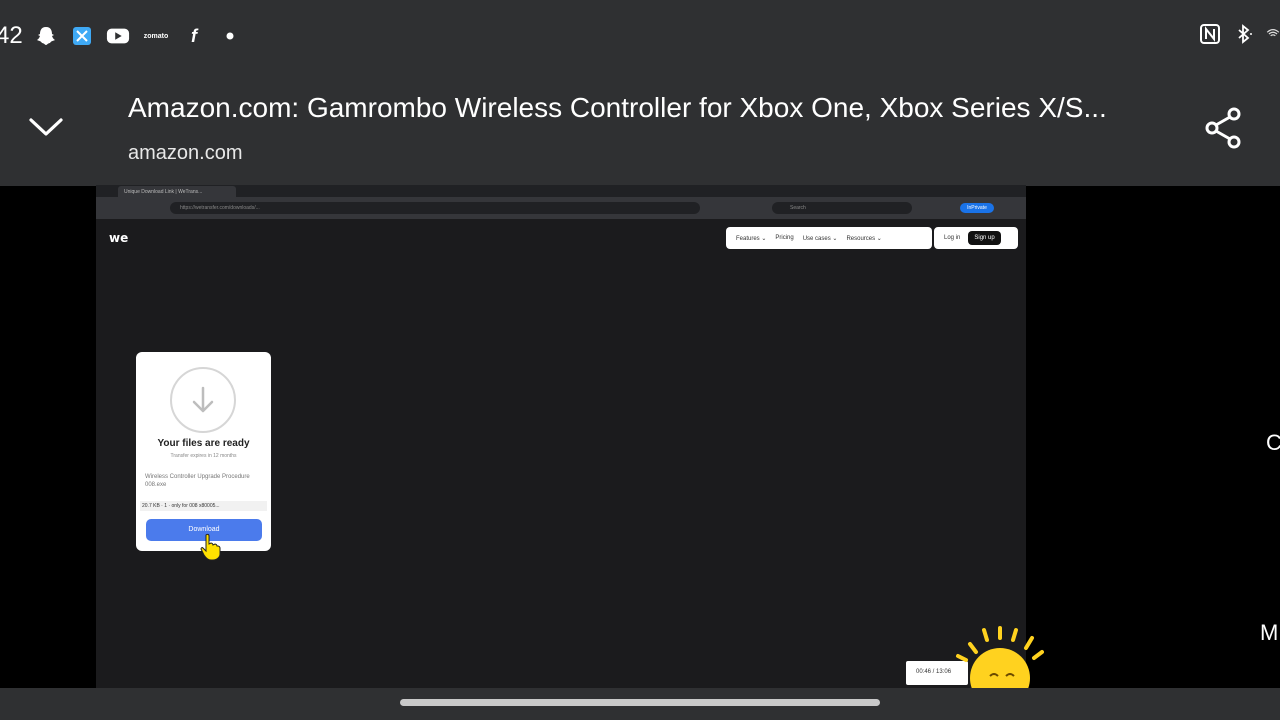 The height and width of the screenshot is (720, 1280). What do you see at coordinates (842, 208) in the screenshot?
I see `browser-search-box: Search` at bounding box center [842, 208].